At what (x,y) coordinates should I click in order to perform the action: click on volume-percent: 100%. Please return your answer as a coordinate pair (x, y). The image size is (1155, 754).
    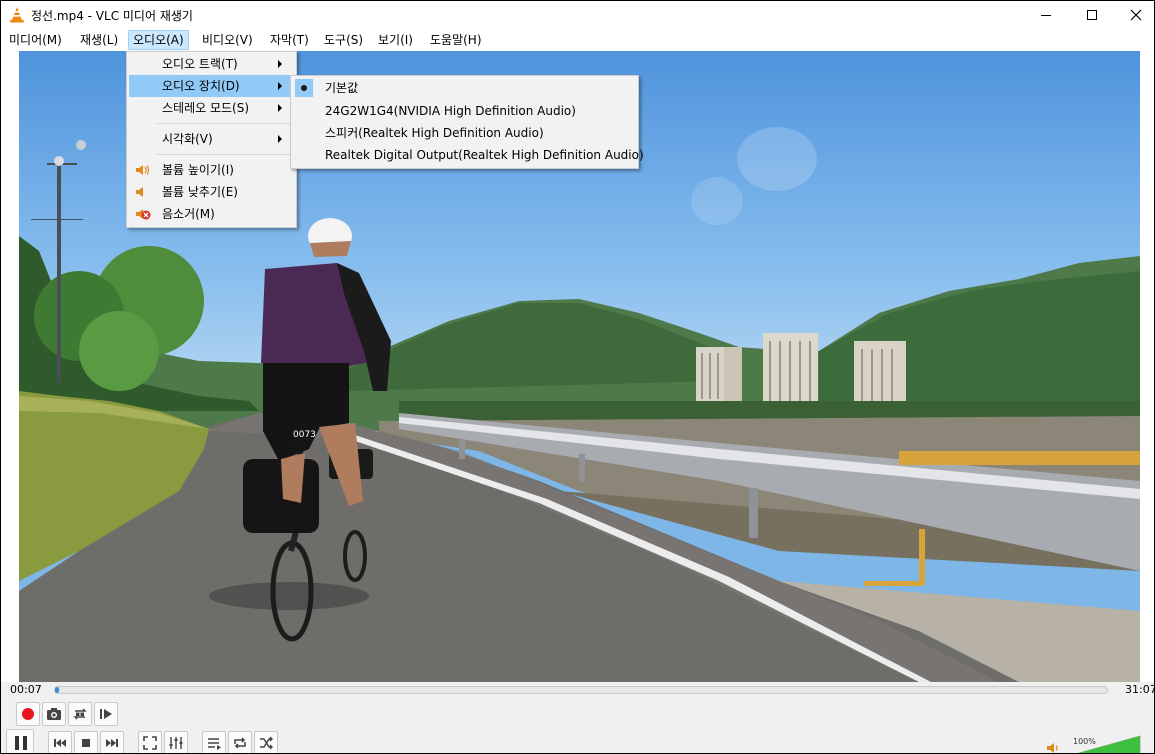
    Looking at the image, I should click on (1084, 741).